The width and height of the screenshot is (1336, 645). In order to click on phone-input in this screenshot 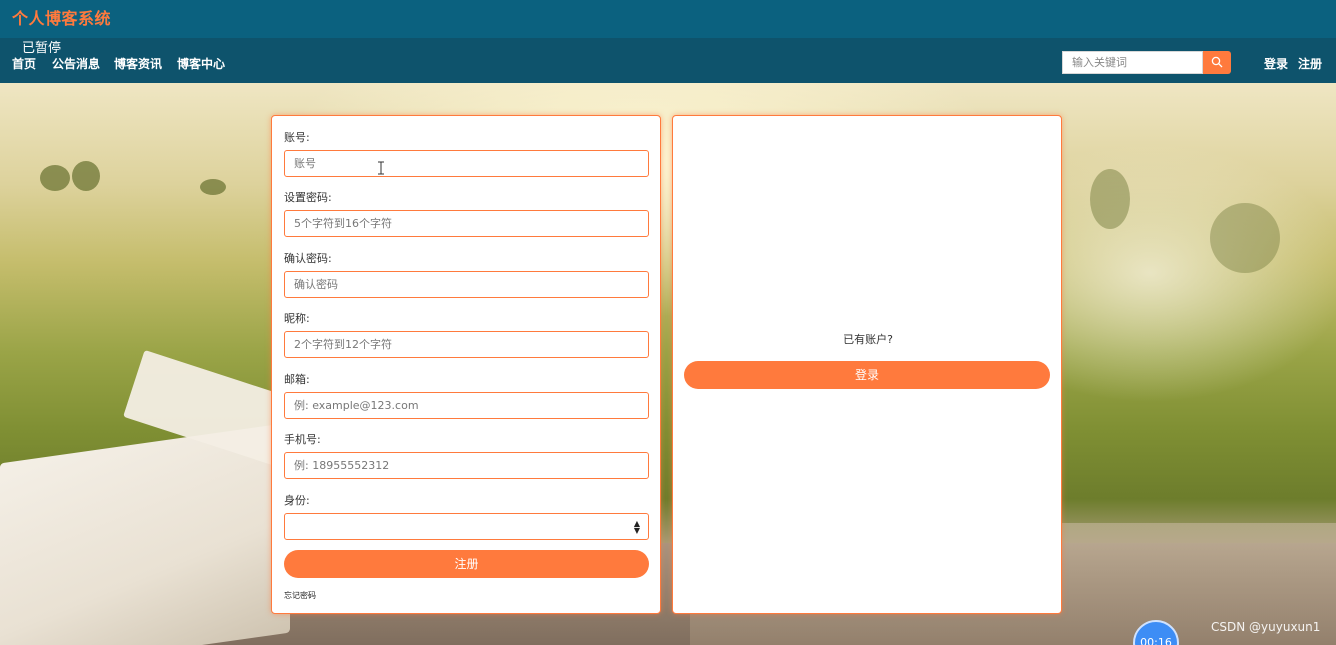, I will do `click(466, 465)`.